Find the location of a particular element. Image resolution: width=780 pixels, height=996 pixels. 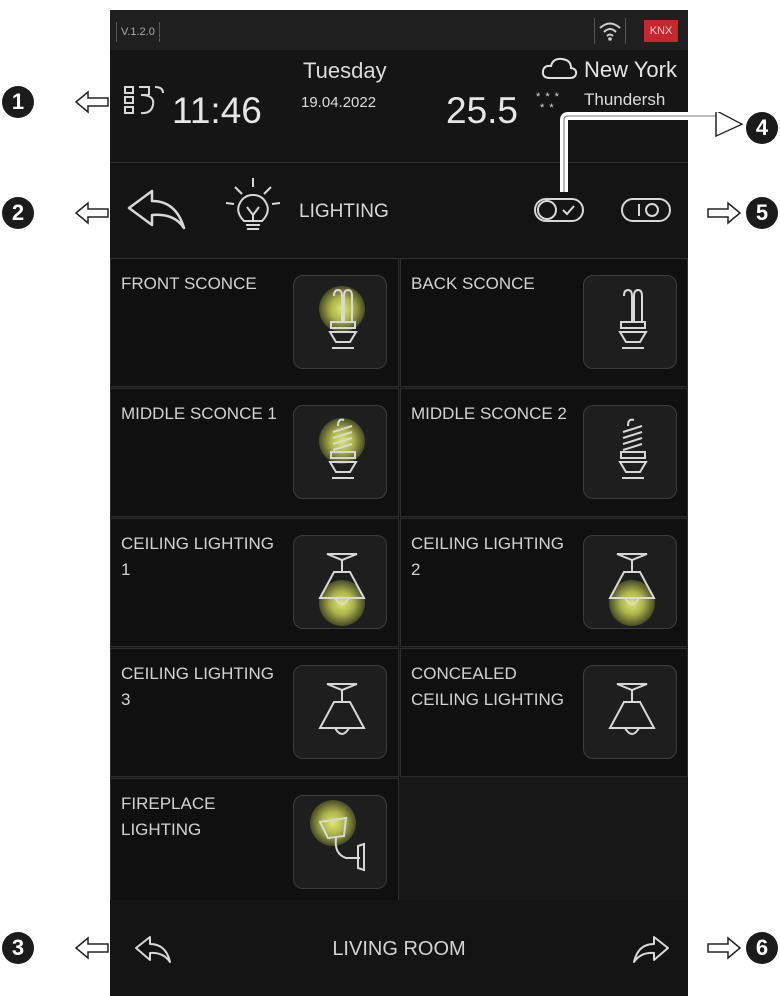

light-tile: FIREPLACE LIGHTING is located at coordinates (254, 842).